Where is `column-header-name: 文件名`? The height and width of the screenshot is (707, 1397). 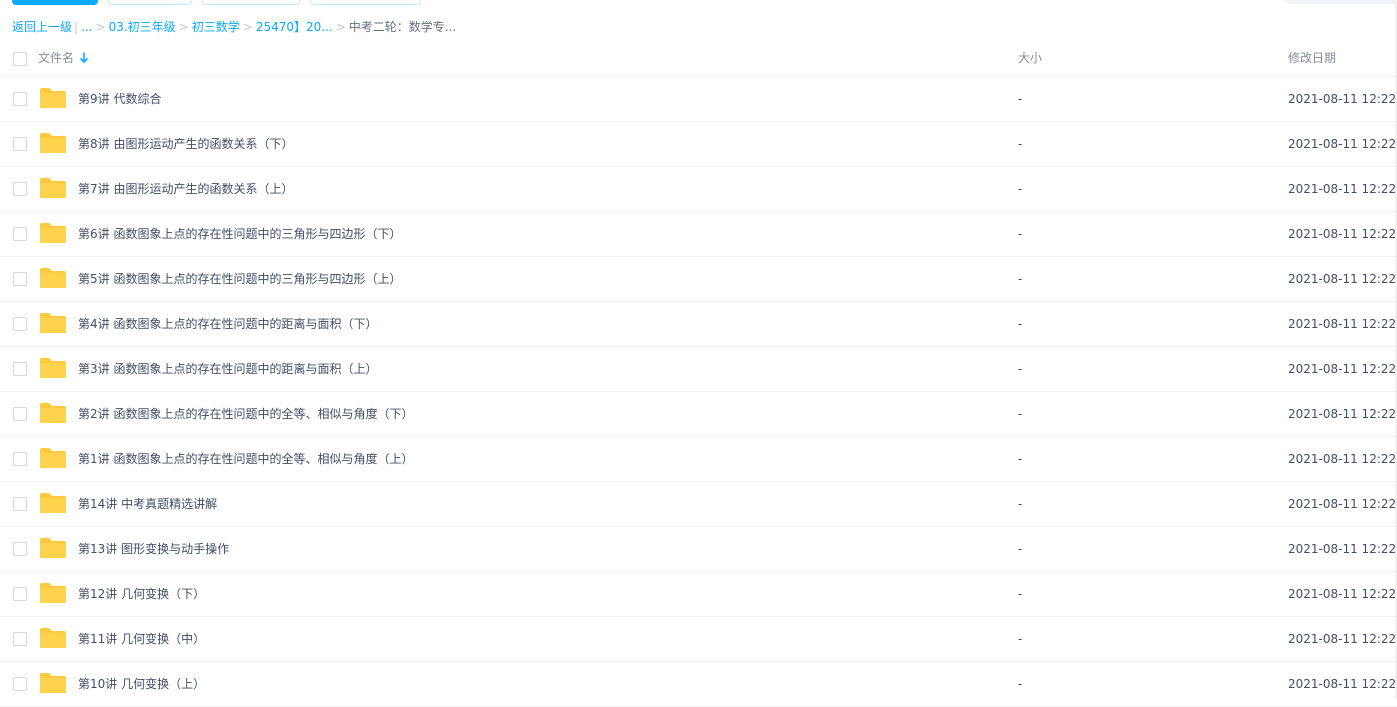 column-header-name: 文件名 is located at coordinates (56, 58).